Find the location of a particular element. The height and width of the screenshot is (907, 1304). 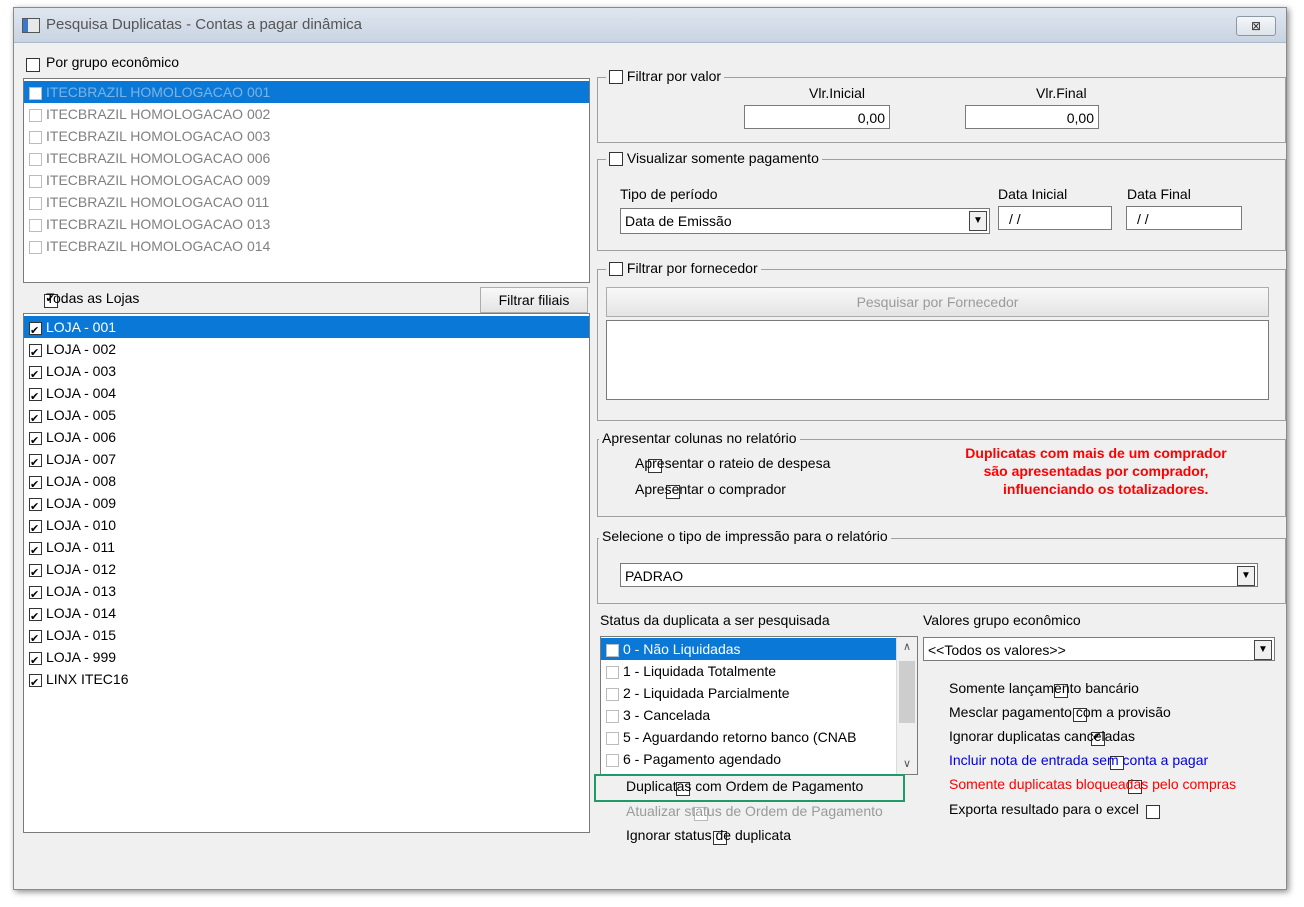

scroll-up-icon: ∧ is located at coordinates (907, 647).